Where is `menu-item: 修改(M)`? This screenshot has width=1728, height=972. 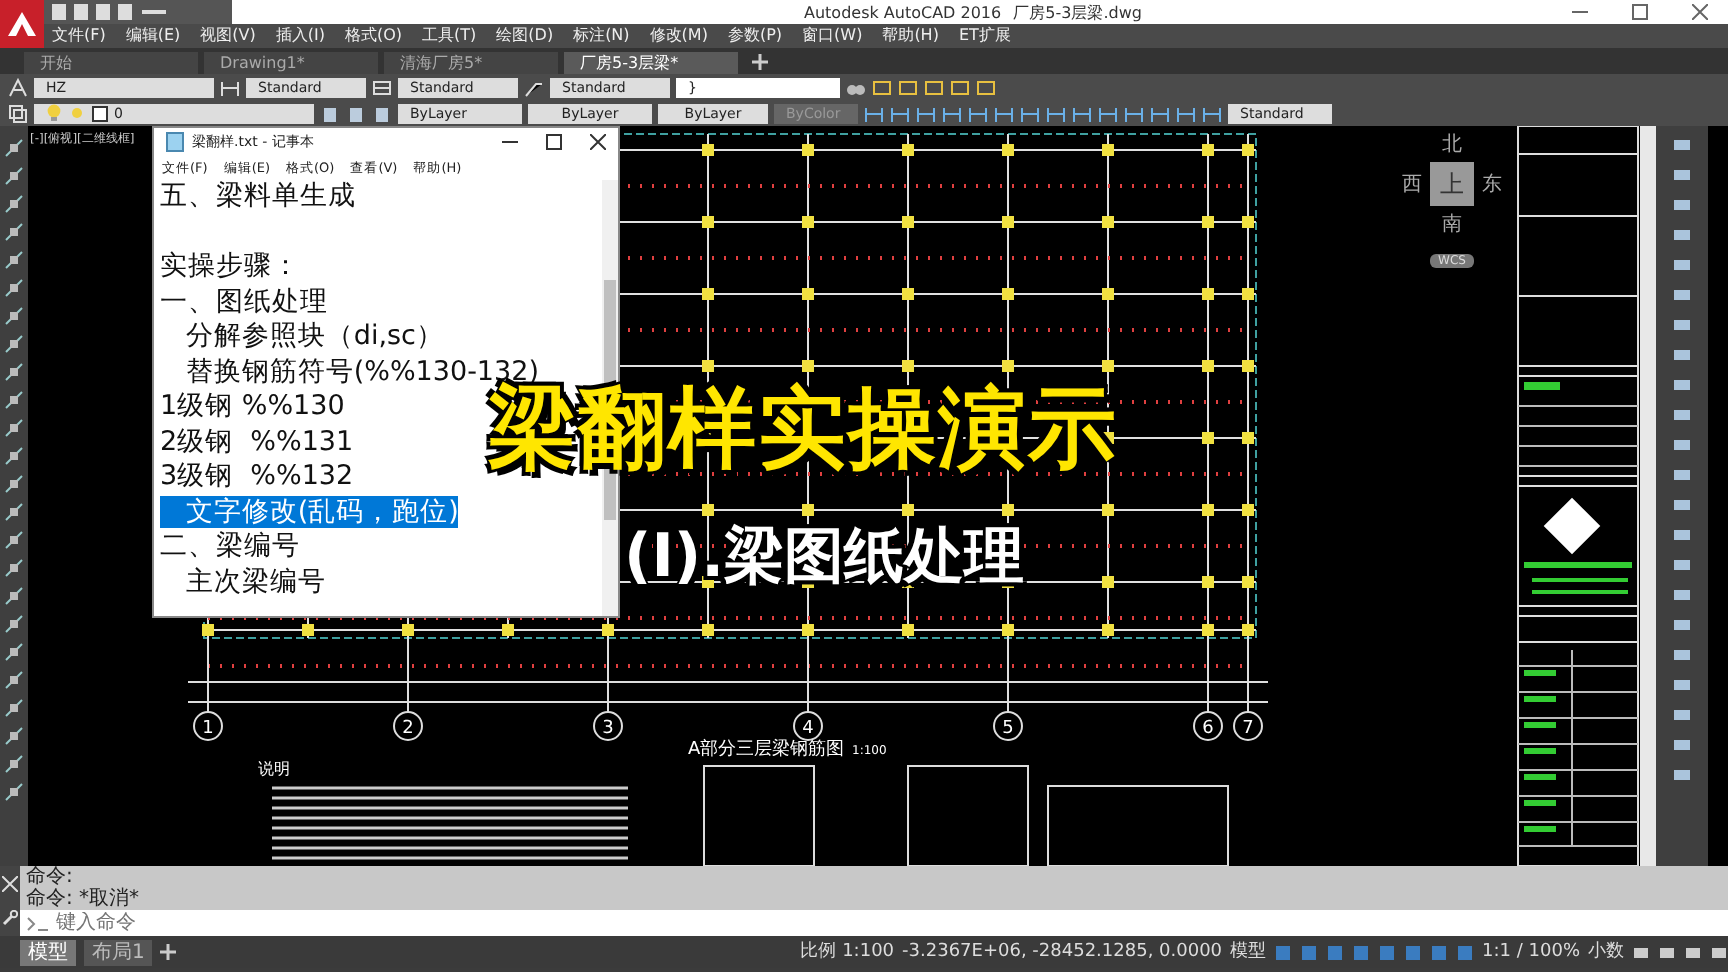
menu-item: 修改(M) is located at coordinates (678, 36).